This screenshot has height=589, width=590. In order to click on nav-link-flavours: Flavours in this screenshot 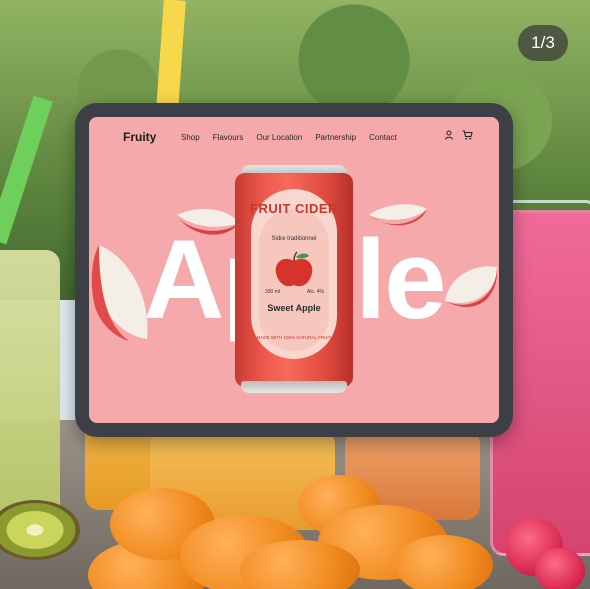, I will do `click(228, 137)`.